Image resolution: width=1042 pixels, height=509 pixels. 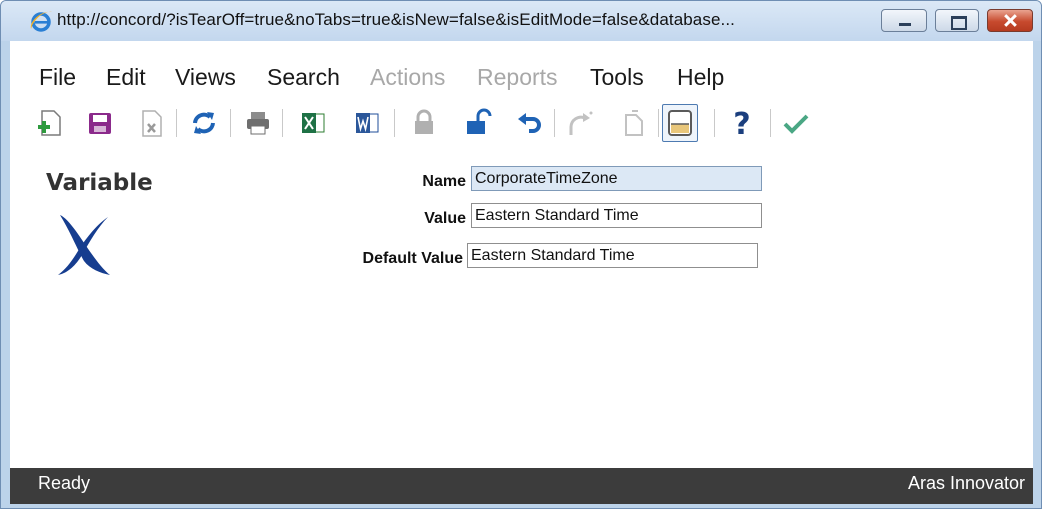 I want to click on delete-icon, so click(x=152, y=123).